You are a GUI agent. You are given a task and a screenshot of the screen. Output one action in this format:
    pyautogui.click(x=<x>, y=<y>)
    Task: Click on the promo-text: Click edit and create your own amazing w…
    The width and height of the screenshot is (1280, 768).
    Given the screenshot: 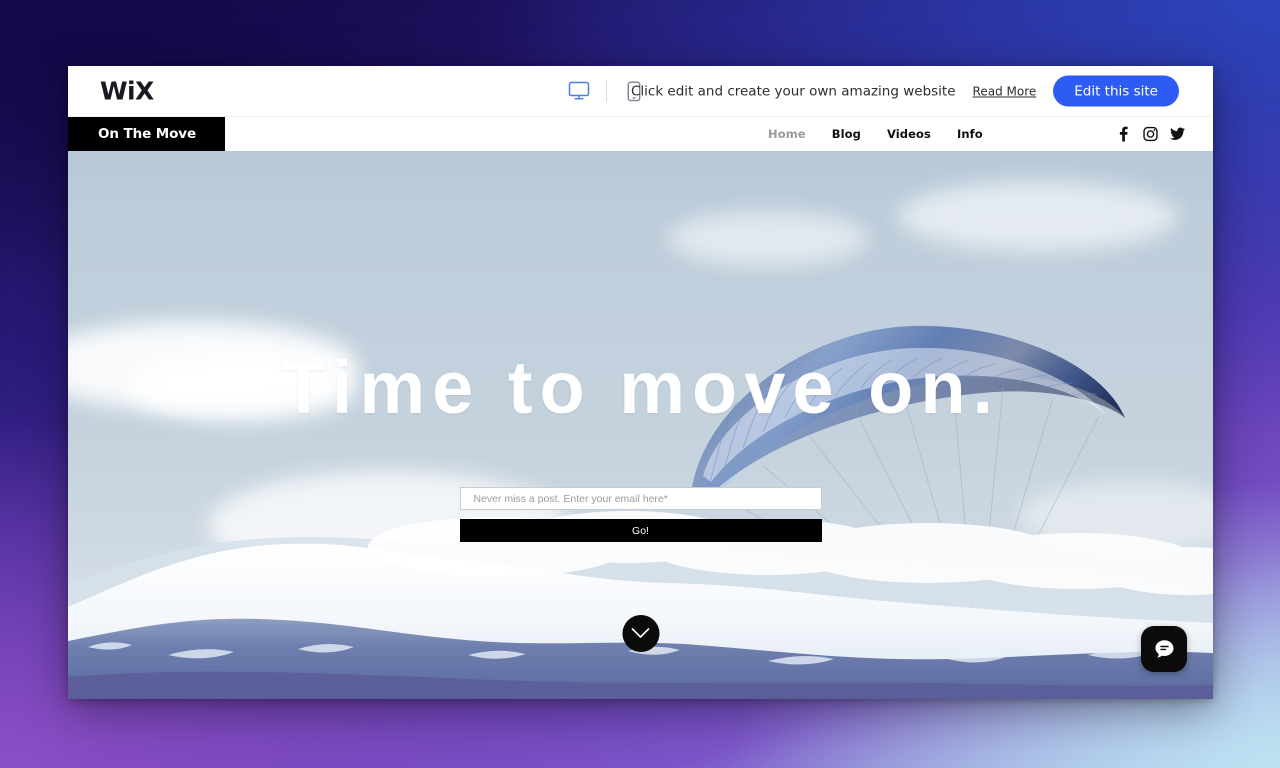 What is the action you would take?
    pyautogui.click(x=793, y=91)
    